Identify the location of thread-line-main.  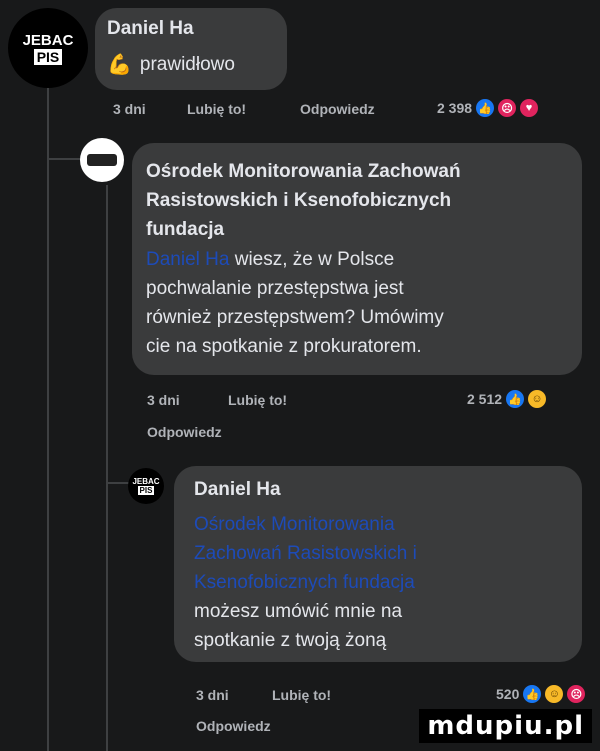
(48, 414).